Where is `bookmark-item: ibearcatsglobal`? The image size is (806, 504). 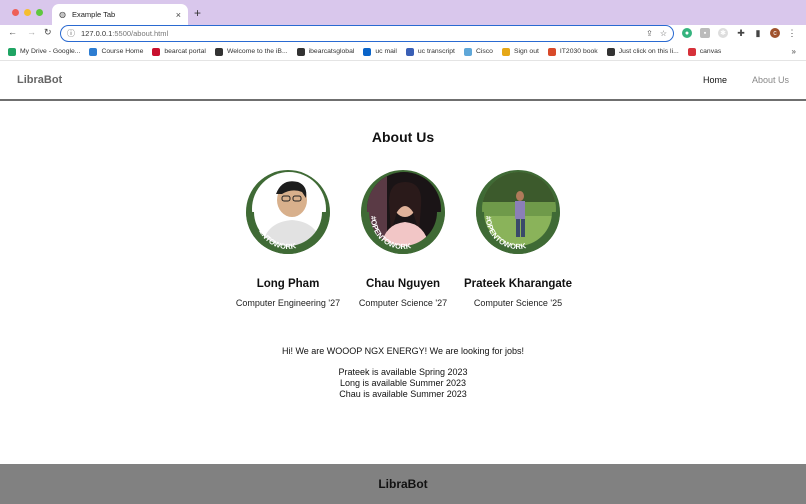
bookmark-item: ibearcatsglobal is located at coordinates (325, 51).